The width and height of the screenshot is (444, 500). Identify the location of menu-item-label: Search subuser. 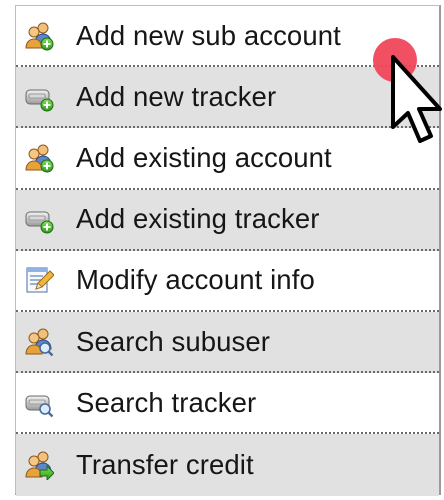
(173, 341).